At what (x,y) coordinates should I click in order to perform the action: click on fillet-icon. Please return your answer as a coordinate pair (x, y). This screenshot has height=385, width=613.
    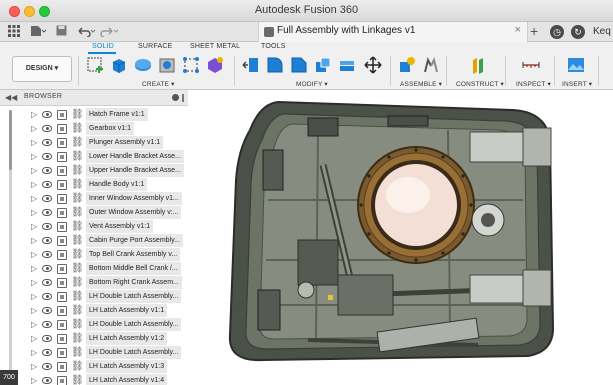
    Looking at the image, I should click on (275, 65).